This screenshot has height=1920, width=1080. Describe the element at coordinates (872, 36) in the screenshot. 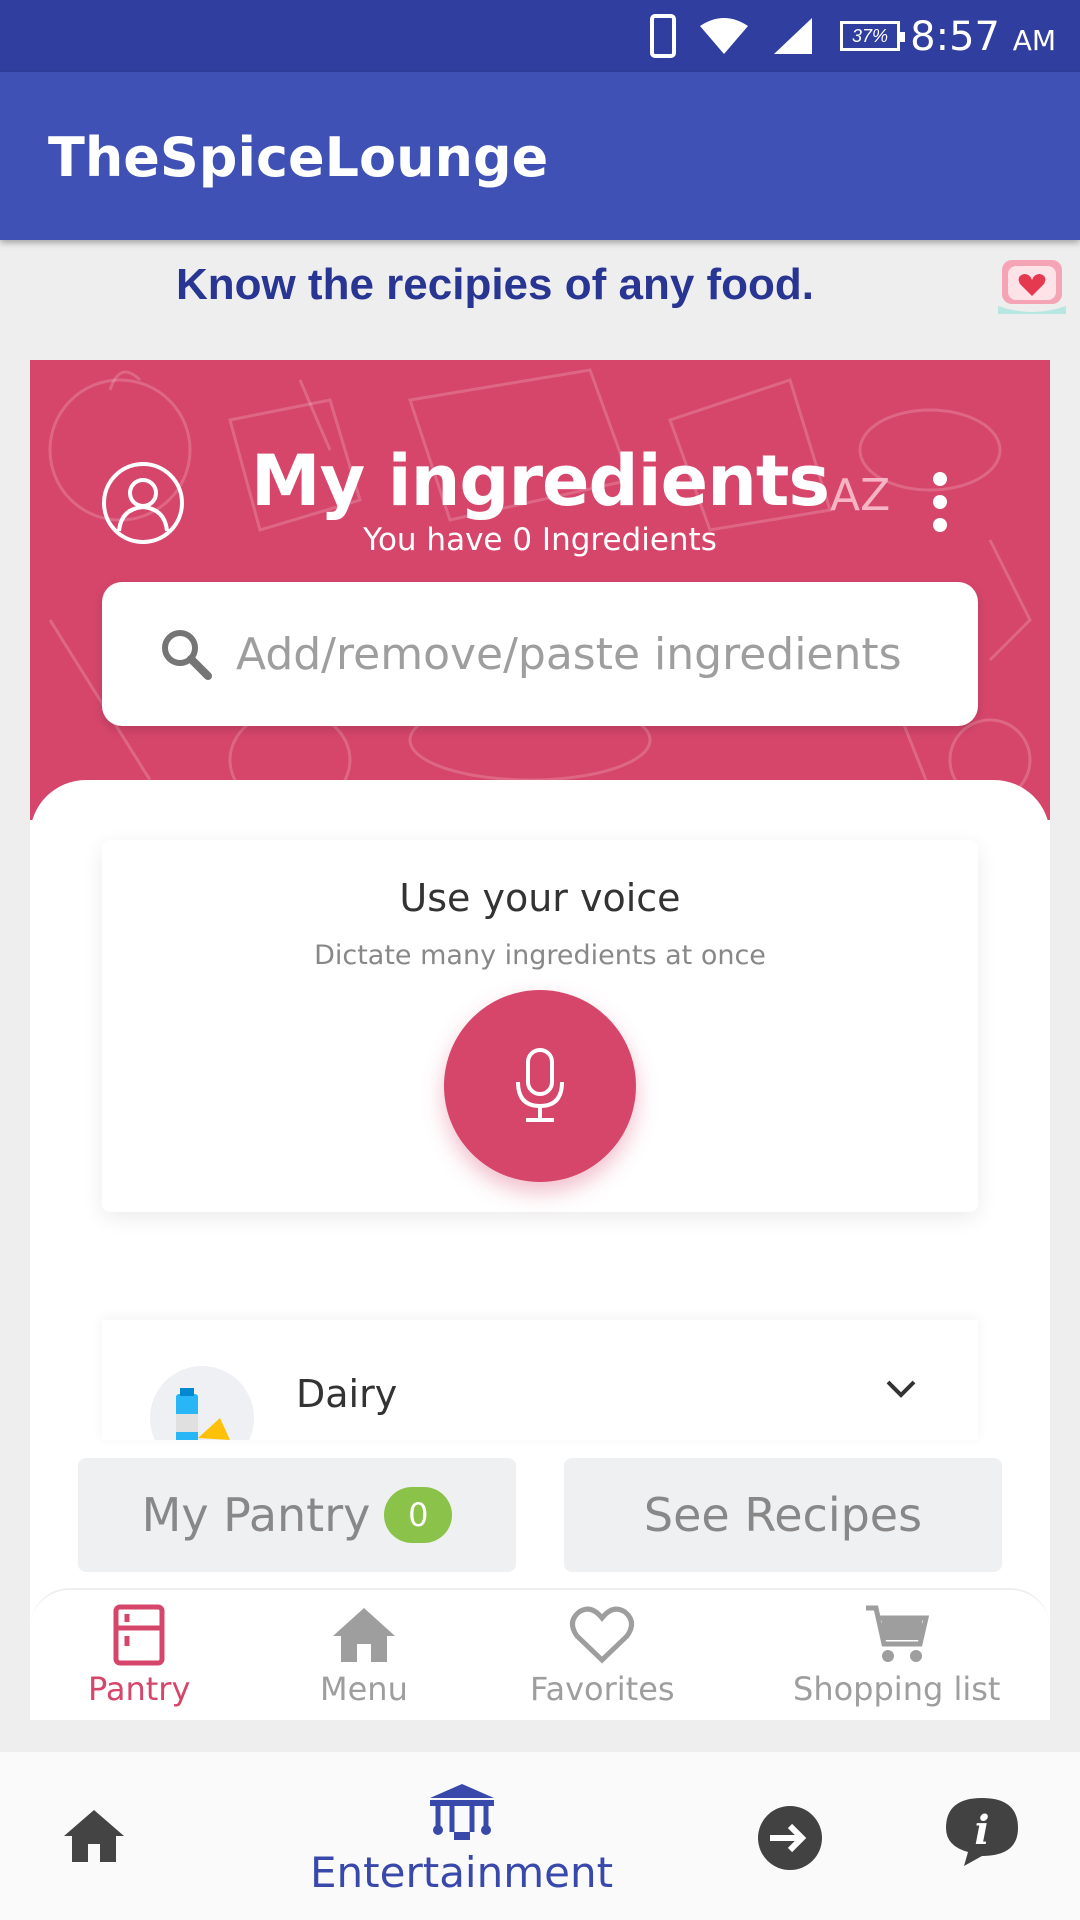

I see `battery-indicator: 37%` at that location.